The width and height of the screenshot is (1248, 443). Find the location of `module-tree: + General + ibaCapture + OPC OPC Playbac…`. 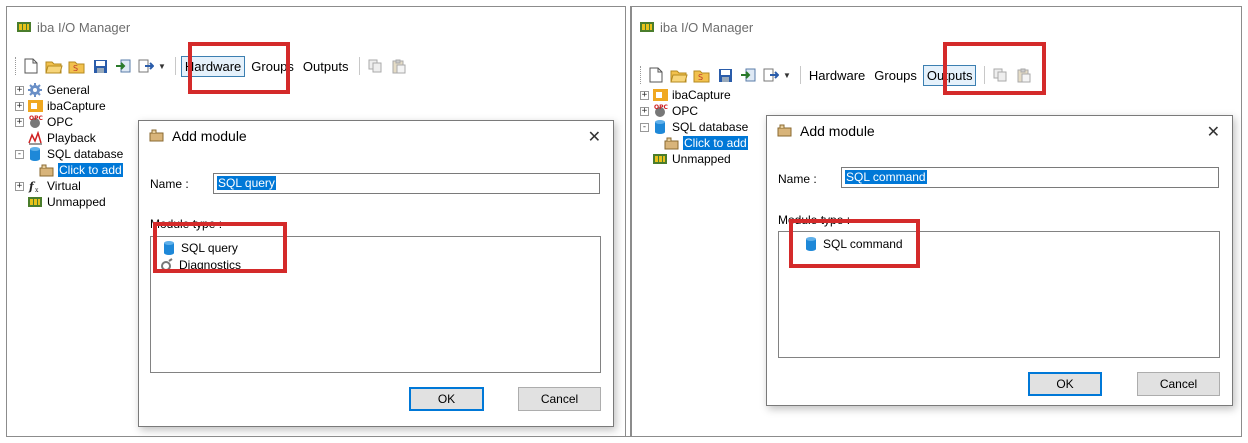

module-tree: + General + ibaCapture + OPC OPC Playbac… is located at coordinates (69, 146).